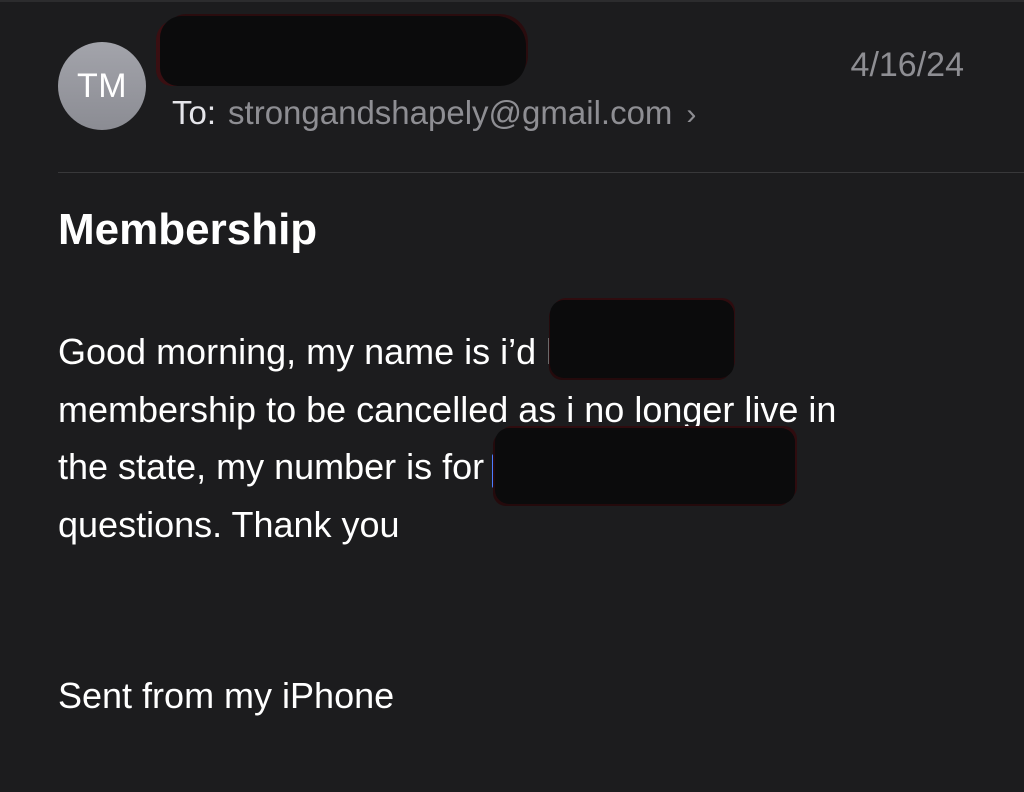 This screenshot has height=792, width=1024. Describe the element at coordinates (645, 466) in the screenshot. I see `phone-redaction` at that location.